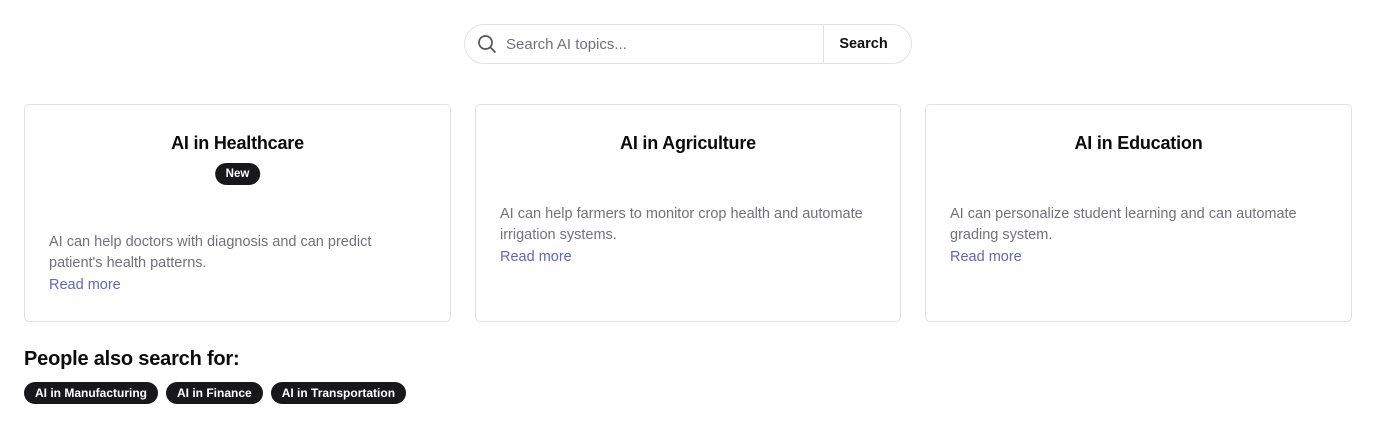 Image resolution: width=1376 pixels, height=428 pixels. What do you see at coordinates (1138, 143) in the screenshot?
I see `card-title: AI in Education` at bounding box center [1138, 143].